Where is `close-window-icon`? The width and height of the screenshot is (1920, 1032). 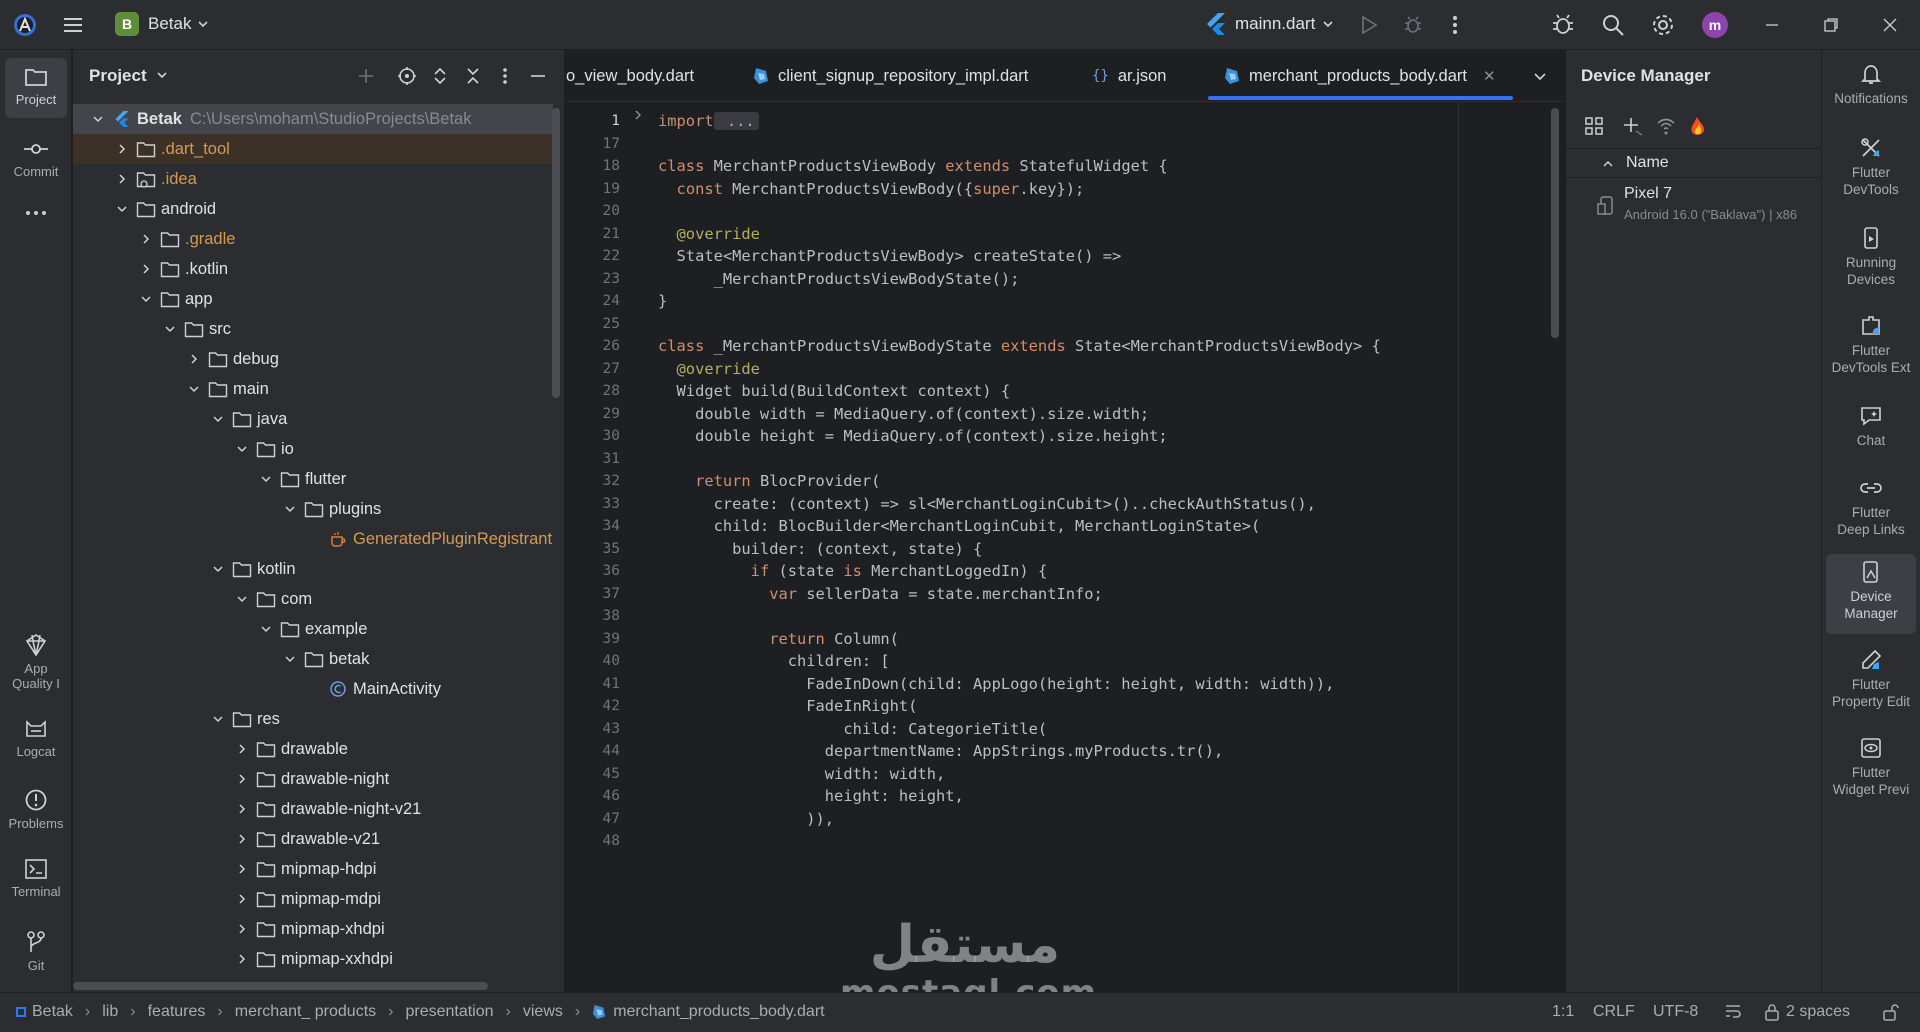
close-window-icon is located at coordinates (1890, 25).